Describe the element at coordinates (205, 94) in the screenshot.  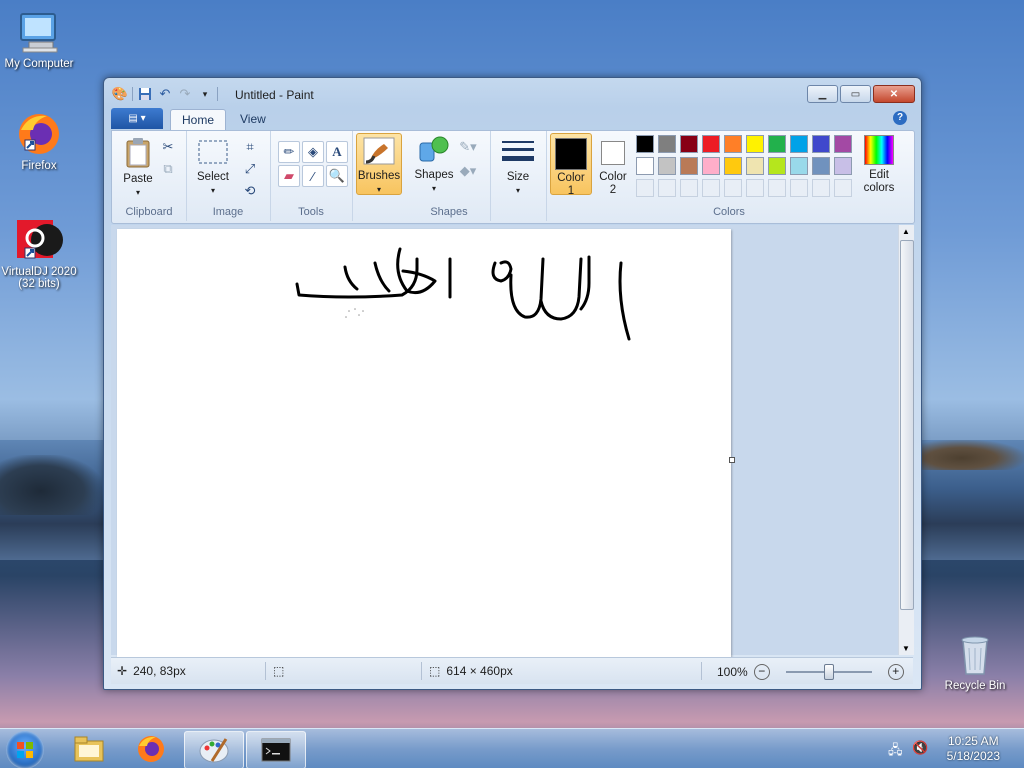
I see `customize-qat-icon: ▾` at that location.